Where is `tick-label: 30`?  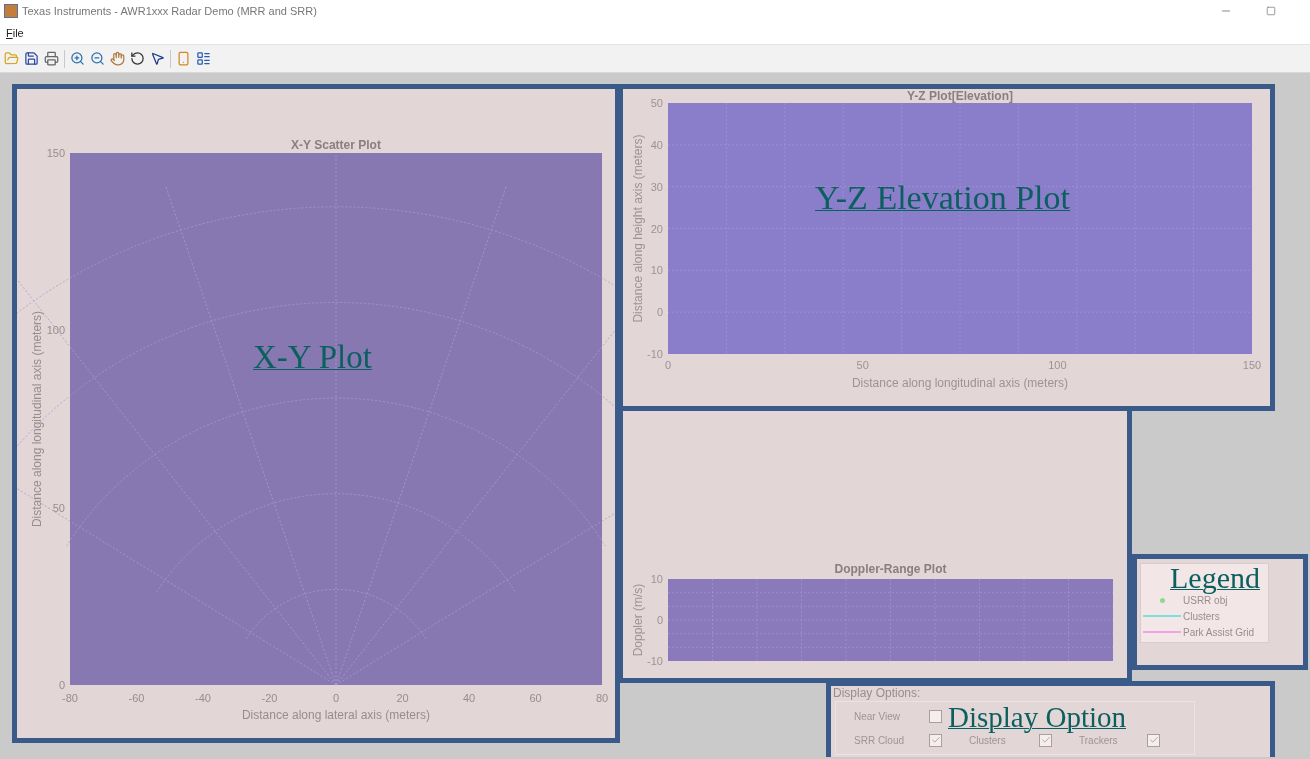
tick-label: 30 is located at coordinates (656, 186).